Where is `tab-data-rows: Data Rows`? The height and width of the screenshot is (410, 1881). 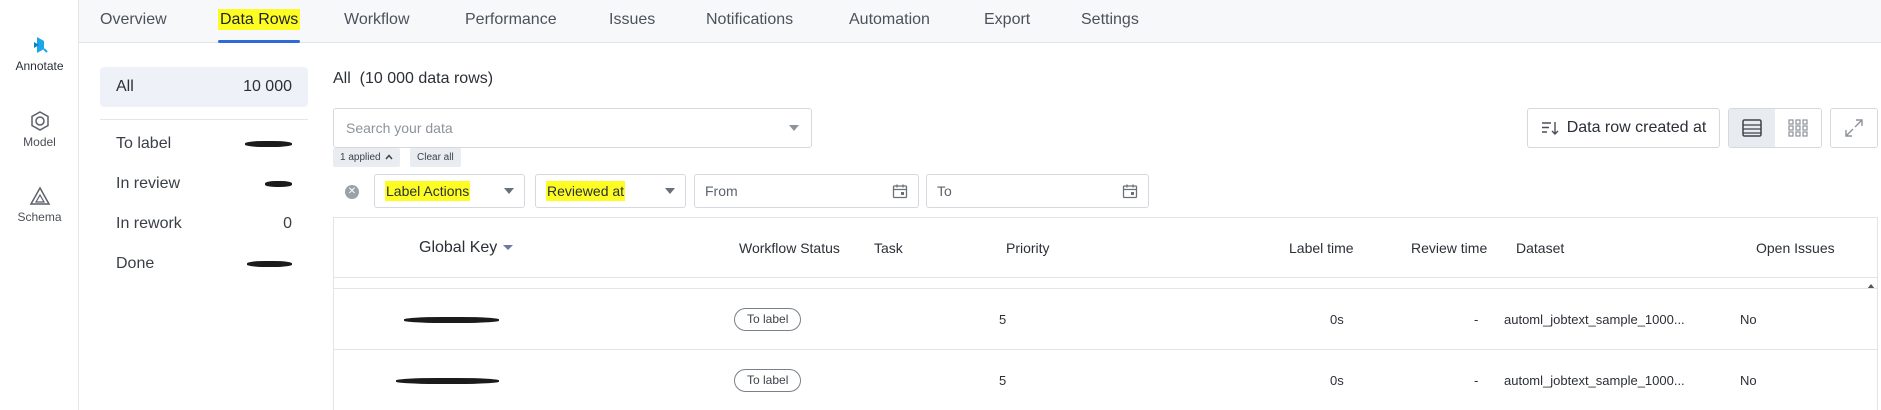 tab-data-rows: Data Rows is located at coordinates (259, 21).